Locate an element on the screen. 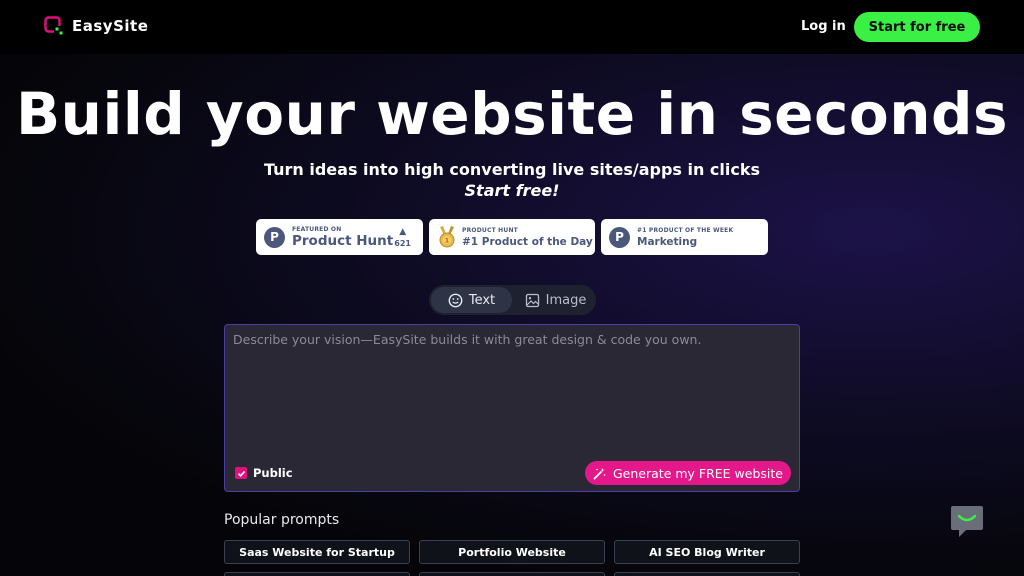  medal-icon: 1 is located at coordinates (447, 237).